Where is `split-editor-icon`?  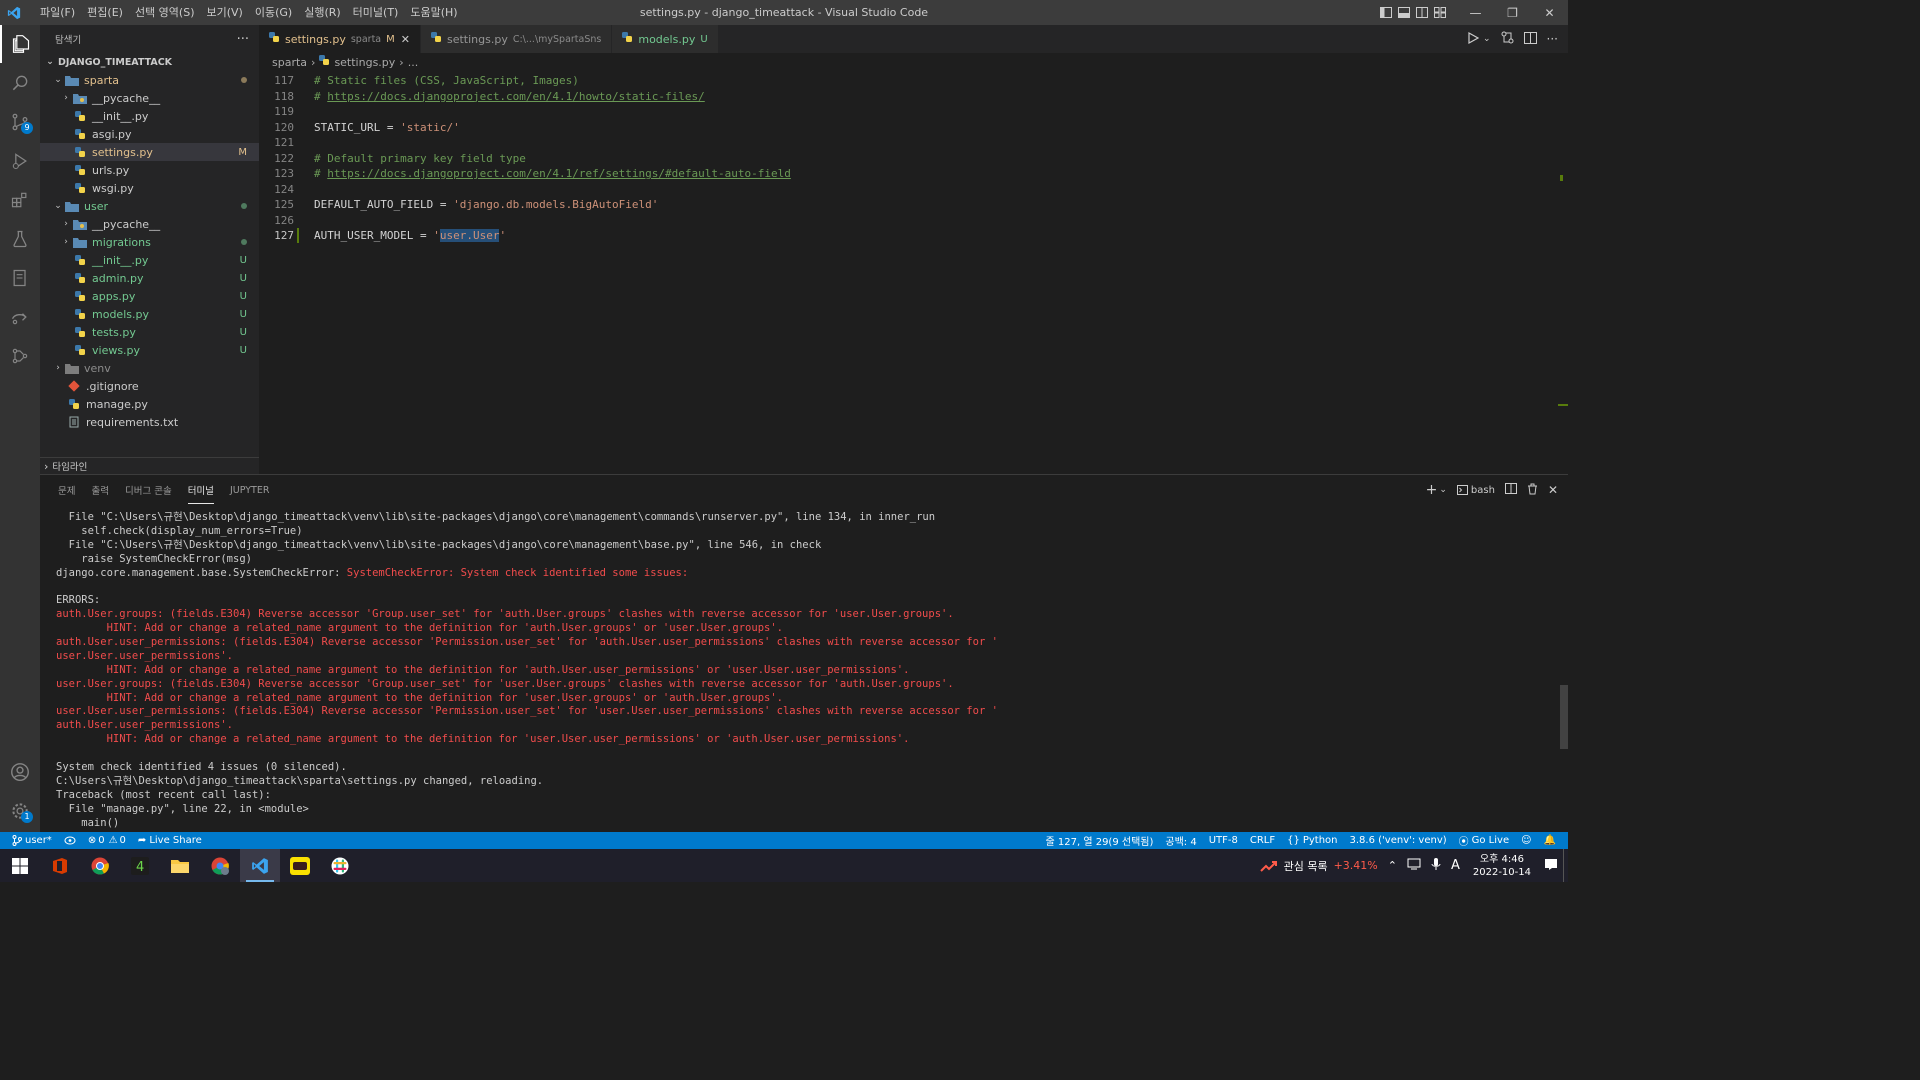 split-editor-icon is located at coordinates (1530, 39).